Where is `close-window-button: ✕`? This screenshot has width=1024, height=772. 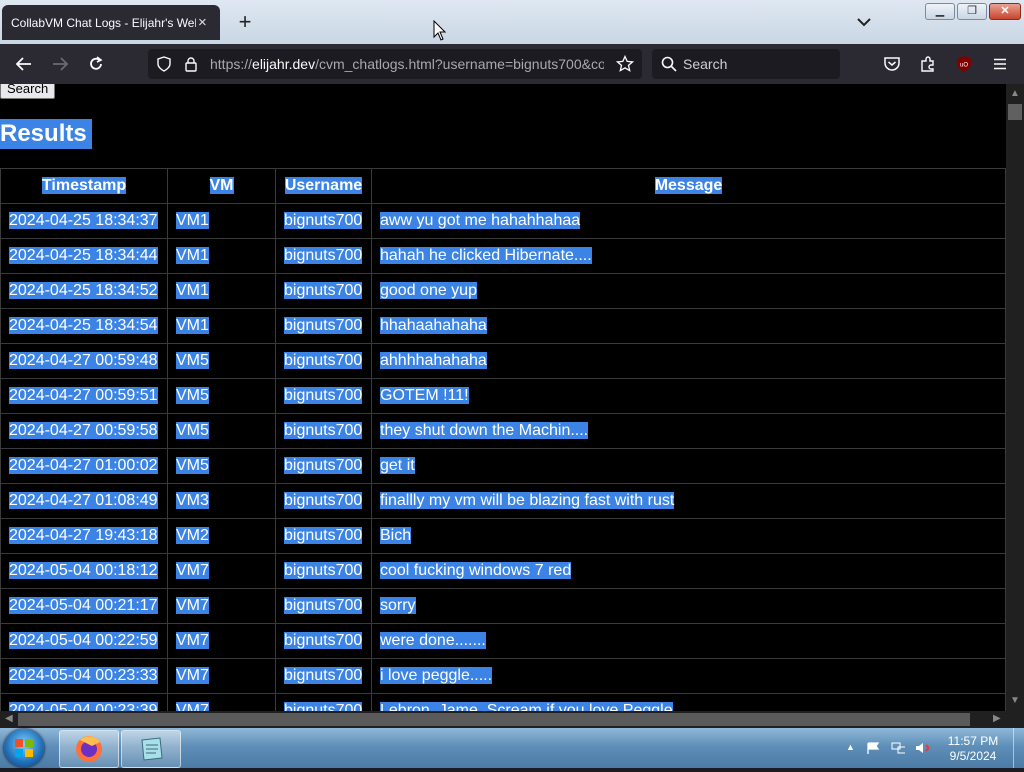
close-window-button: ✕ is located at coordinates (1005, 11).